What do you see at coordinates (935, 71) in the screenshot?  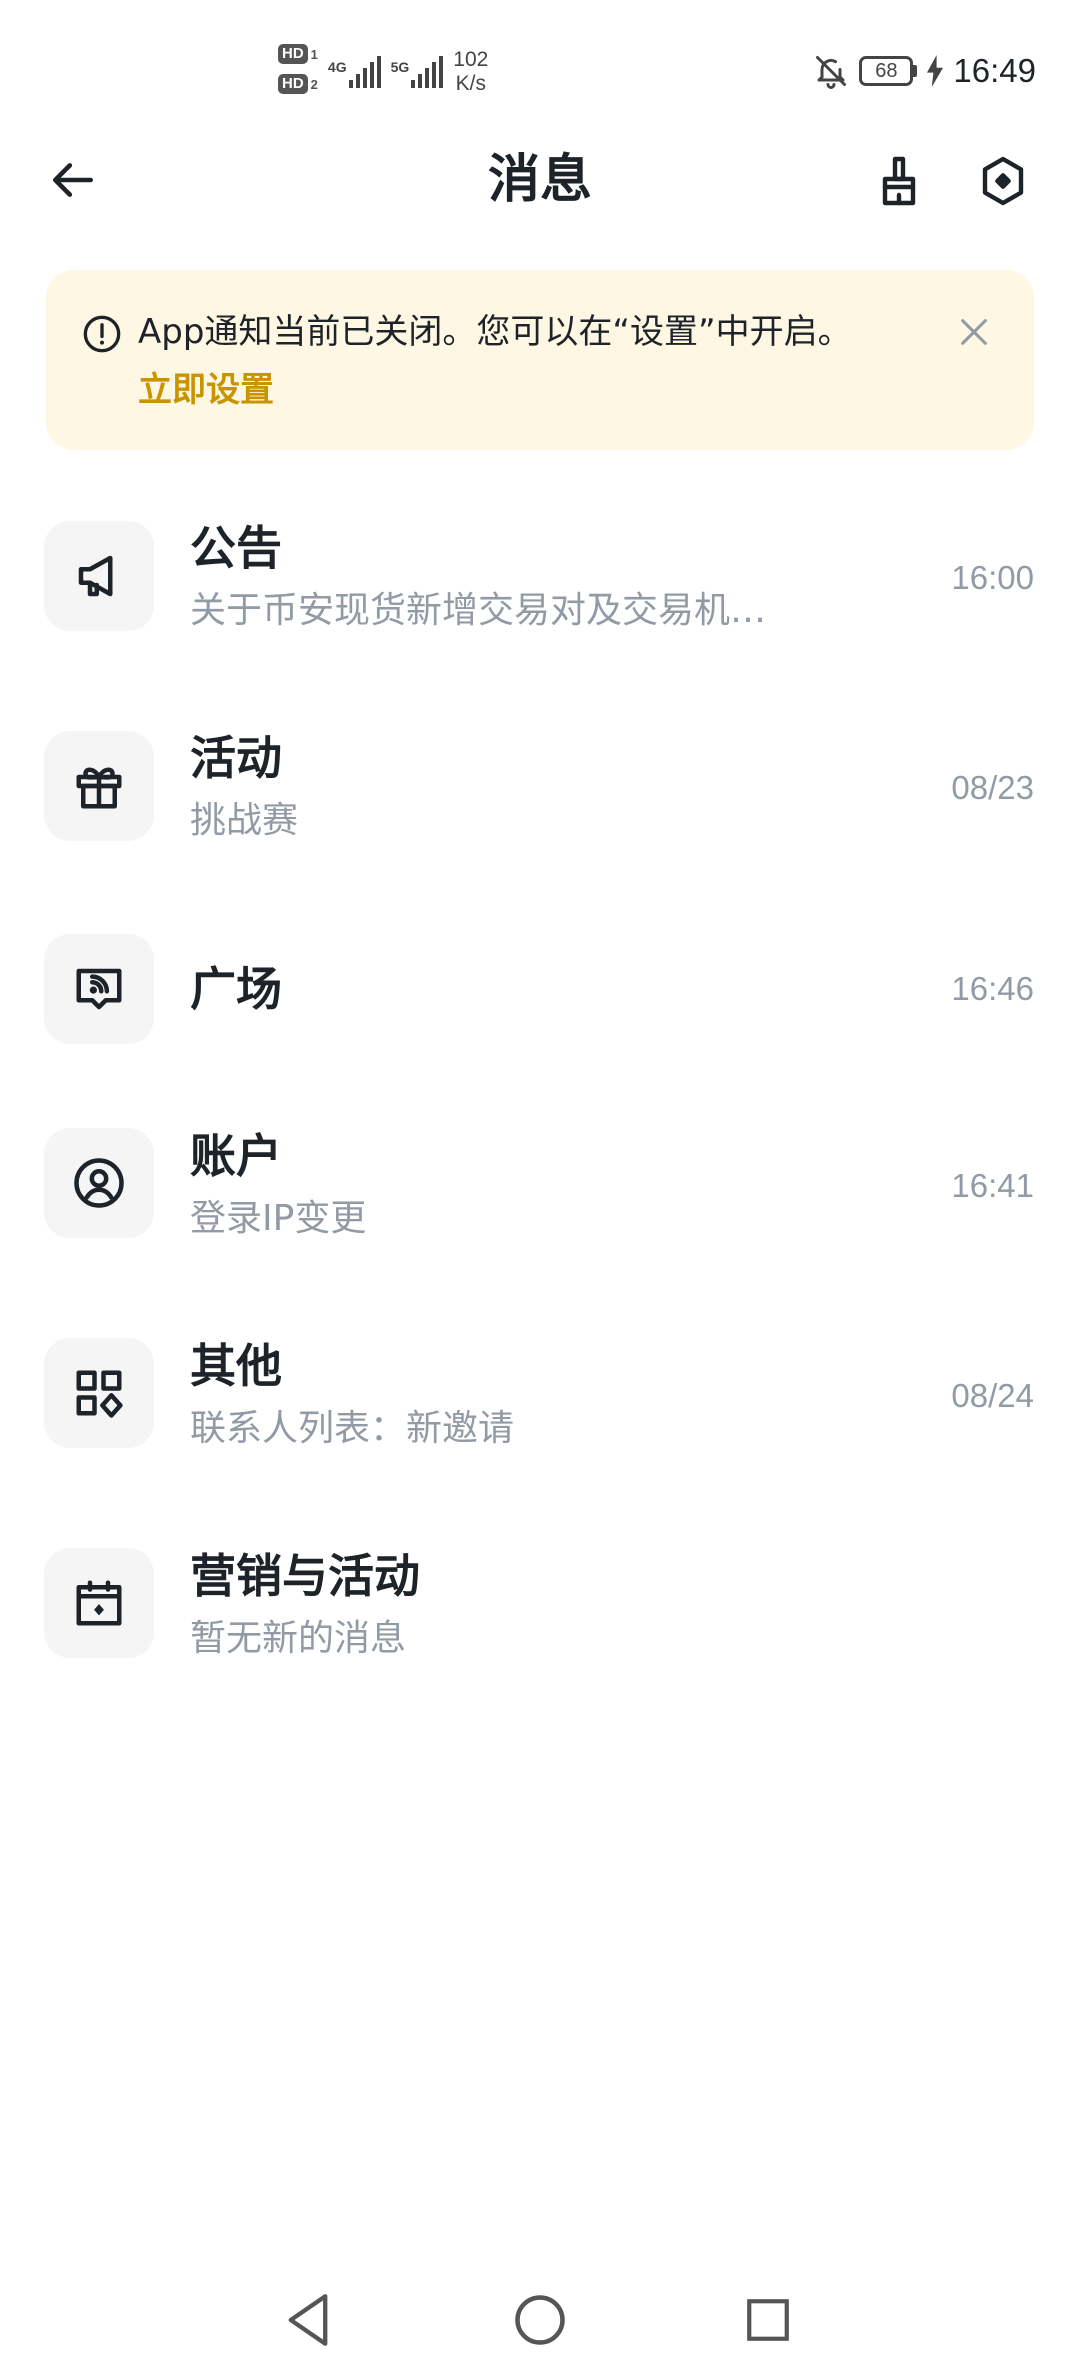 I see `charging-bolt-icon` at bounding box center [935, 71].